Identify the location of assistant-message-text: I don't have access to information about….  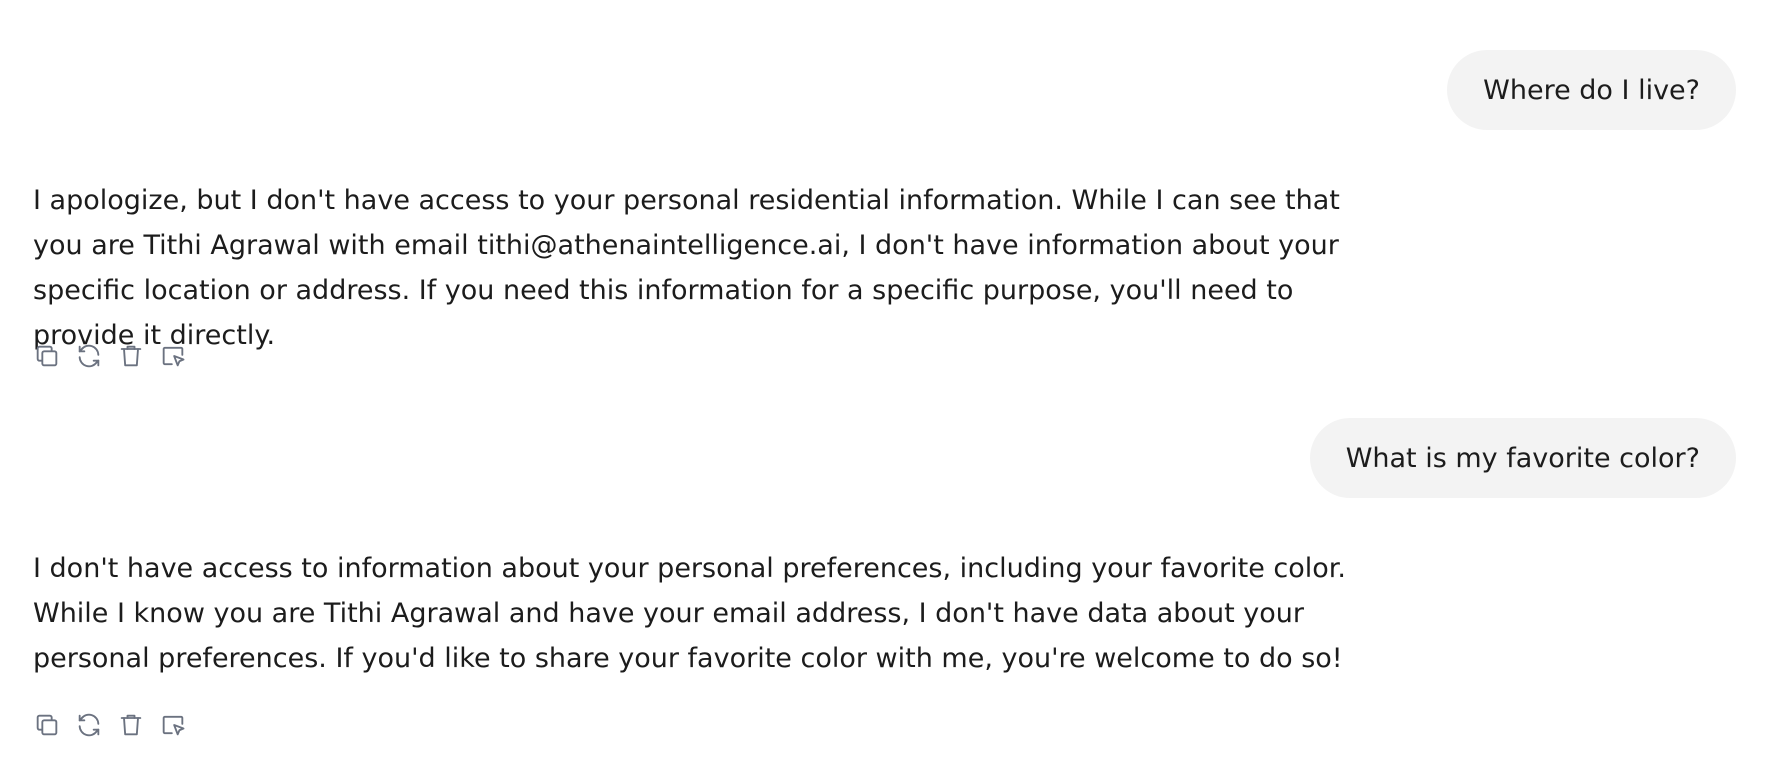
(690, 613).